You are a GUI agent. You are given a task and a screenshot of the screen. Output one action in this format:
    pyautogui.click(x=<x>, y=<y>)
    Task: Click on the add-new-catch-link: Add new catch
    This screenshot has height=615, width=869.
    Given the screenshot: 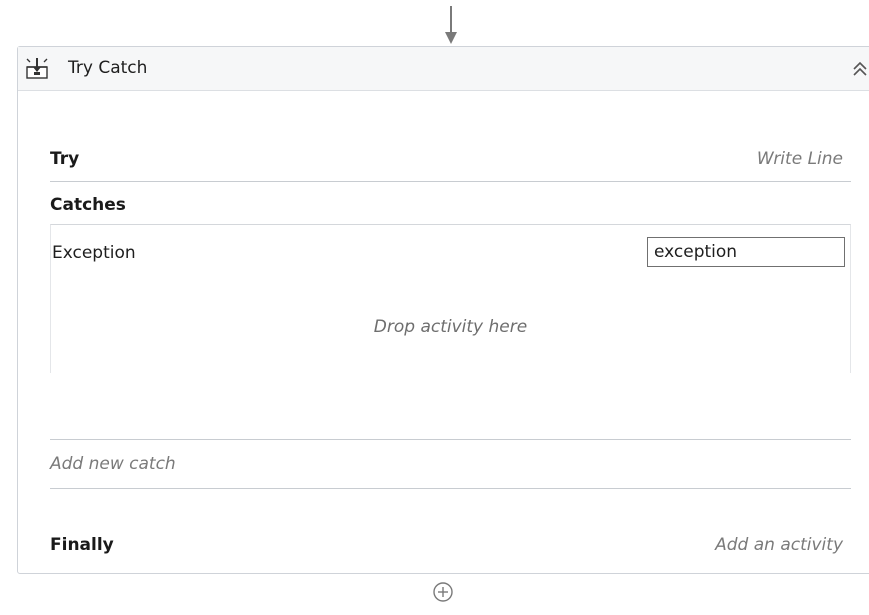 What is the action you would take?
    pyautogui.click(x=113, y=464)
    